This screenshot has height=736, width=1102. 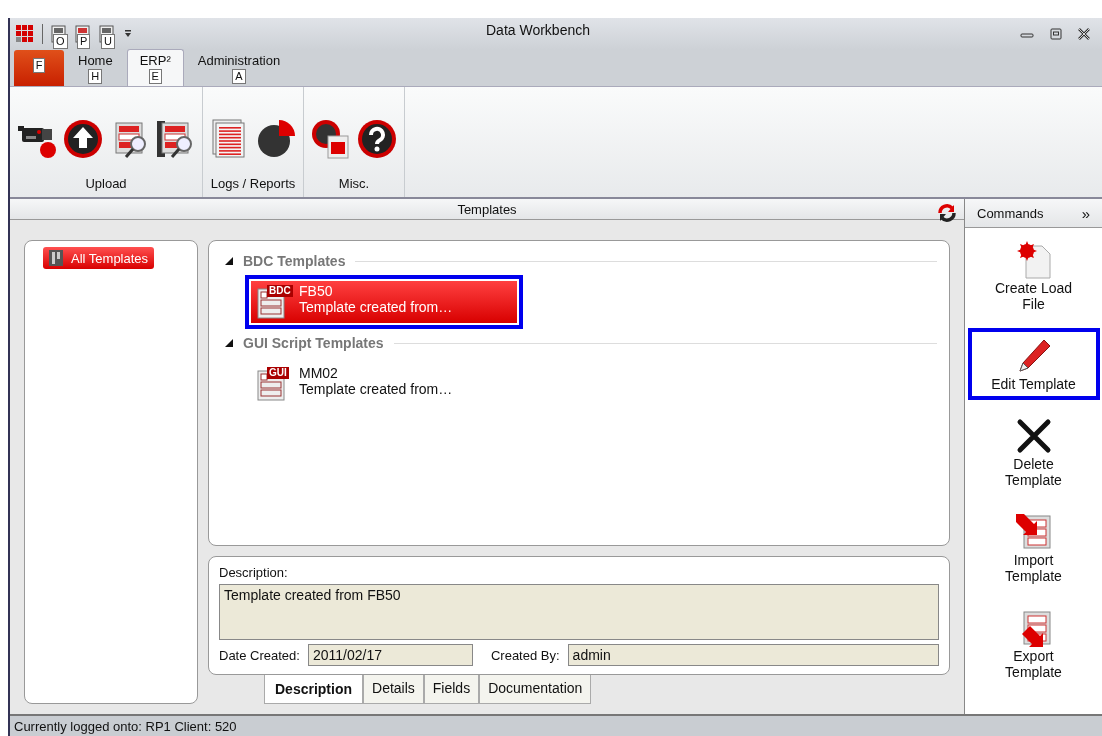 What do you see at coordinates (108, 41) in the screenshot?
I see `keytip: U` at bounding box center [108, 41].